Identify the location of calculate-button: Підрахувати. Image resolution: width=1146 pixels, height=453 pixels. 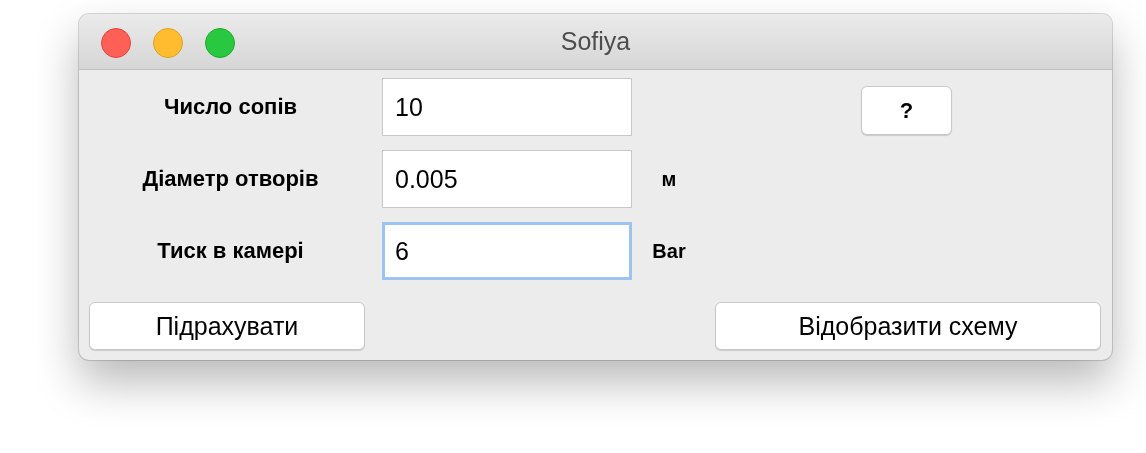
(227, 326).